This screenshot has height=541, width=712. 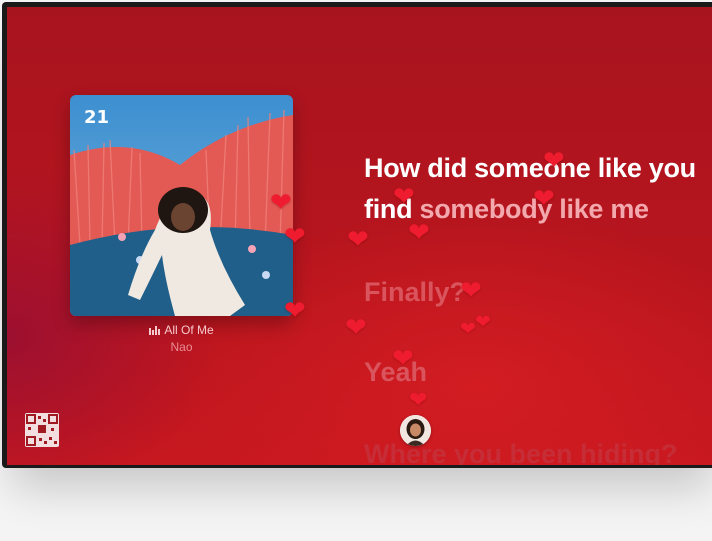 What do you see at coordinates (181, 338) in the screenshot?
I see `track-info: All Of Me Nao` at bounding box center [181, 338].